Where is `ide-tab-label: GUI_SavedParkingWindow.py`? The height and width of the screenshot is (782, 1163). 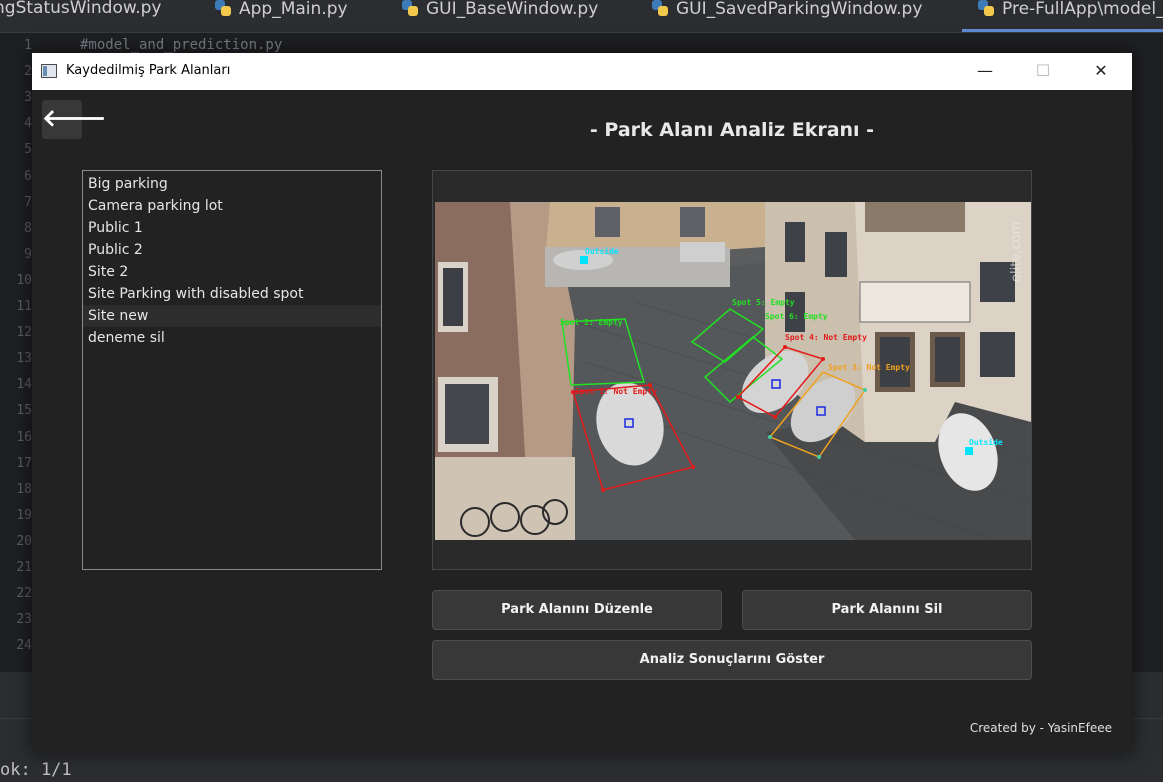
ide-tab-label: GUI_SavedParkingWindow.py is located at coordinates (799, 9).